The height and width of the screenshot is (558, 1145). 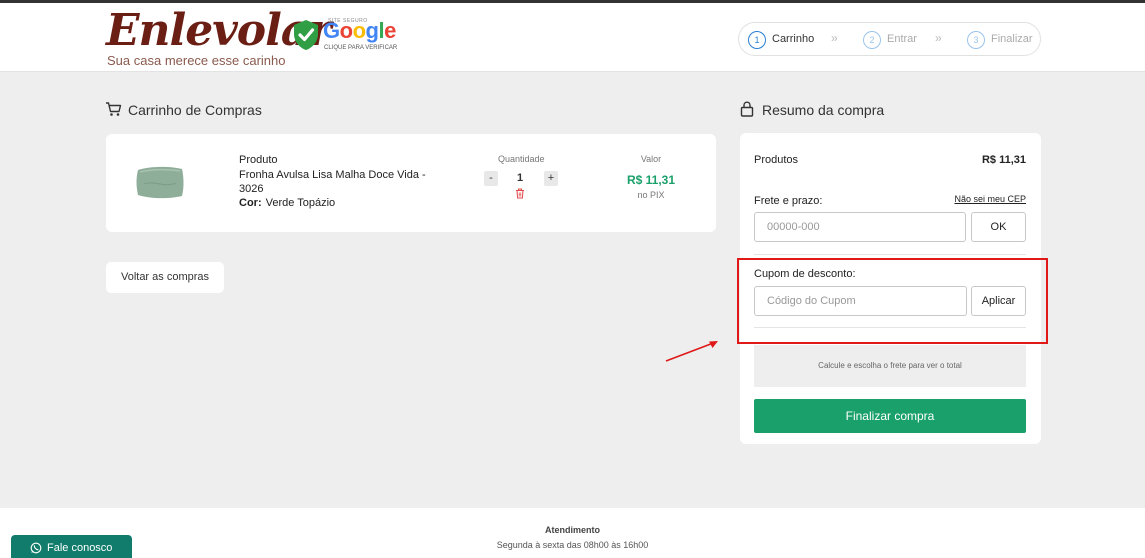 I want to click on arrow-annotation, so click(x=691, y=351).